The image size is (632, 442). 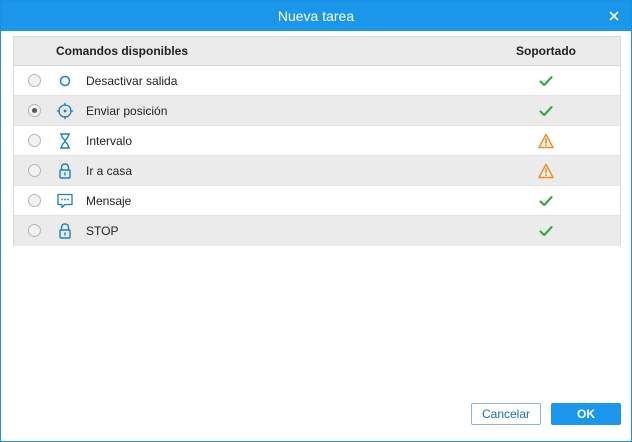 What do you see at coordinates (317, 111) in the screenshot?
I see `table-row: Enviar posición` at bounding box center [317, 111].